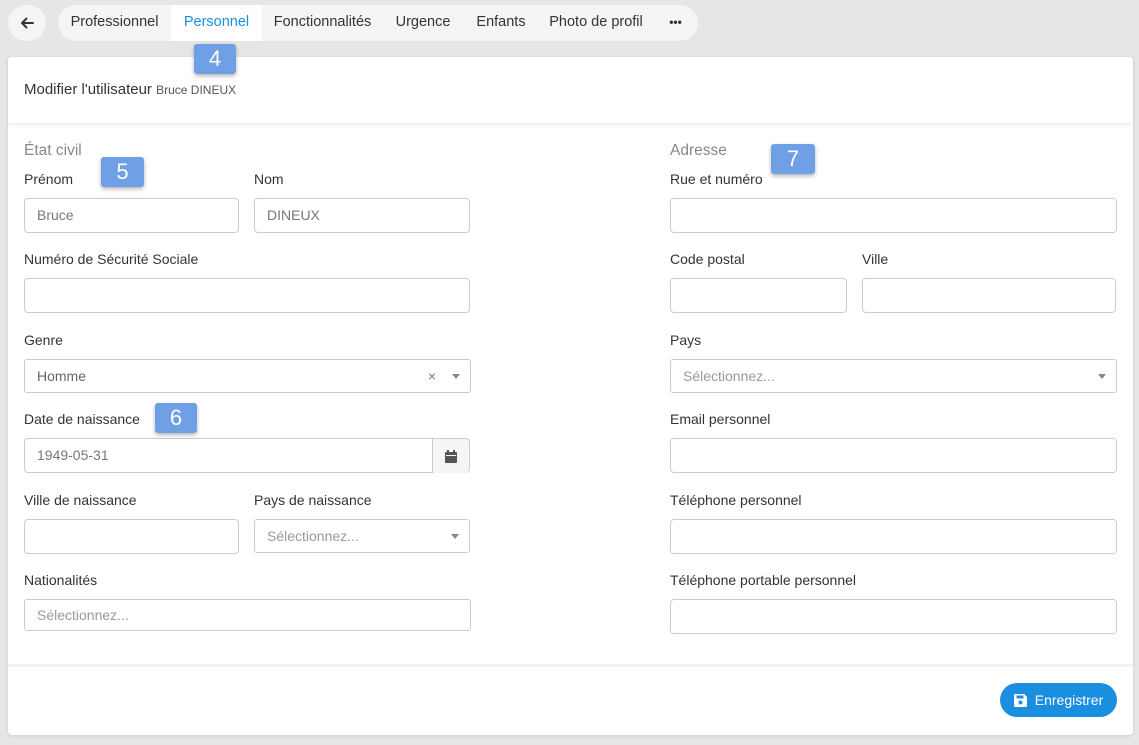 This screenshot has width=1139, height=745. What do you see at coordinates (501, 23) in the screenshot?
I see `tab-enfants: Enfants` at bounding box center [501, 23].